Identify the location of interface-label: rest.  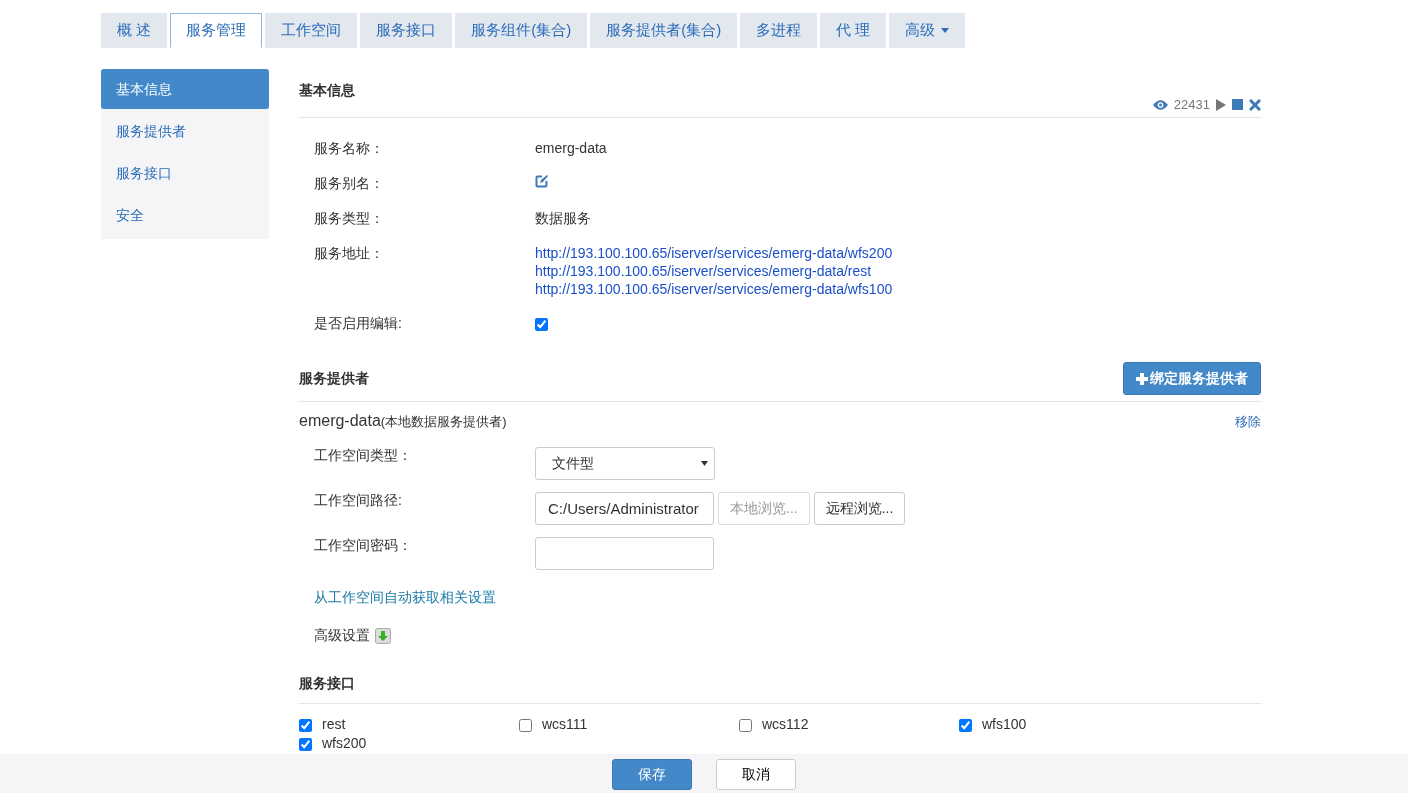
(334, 723).